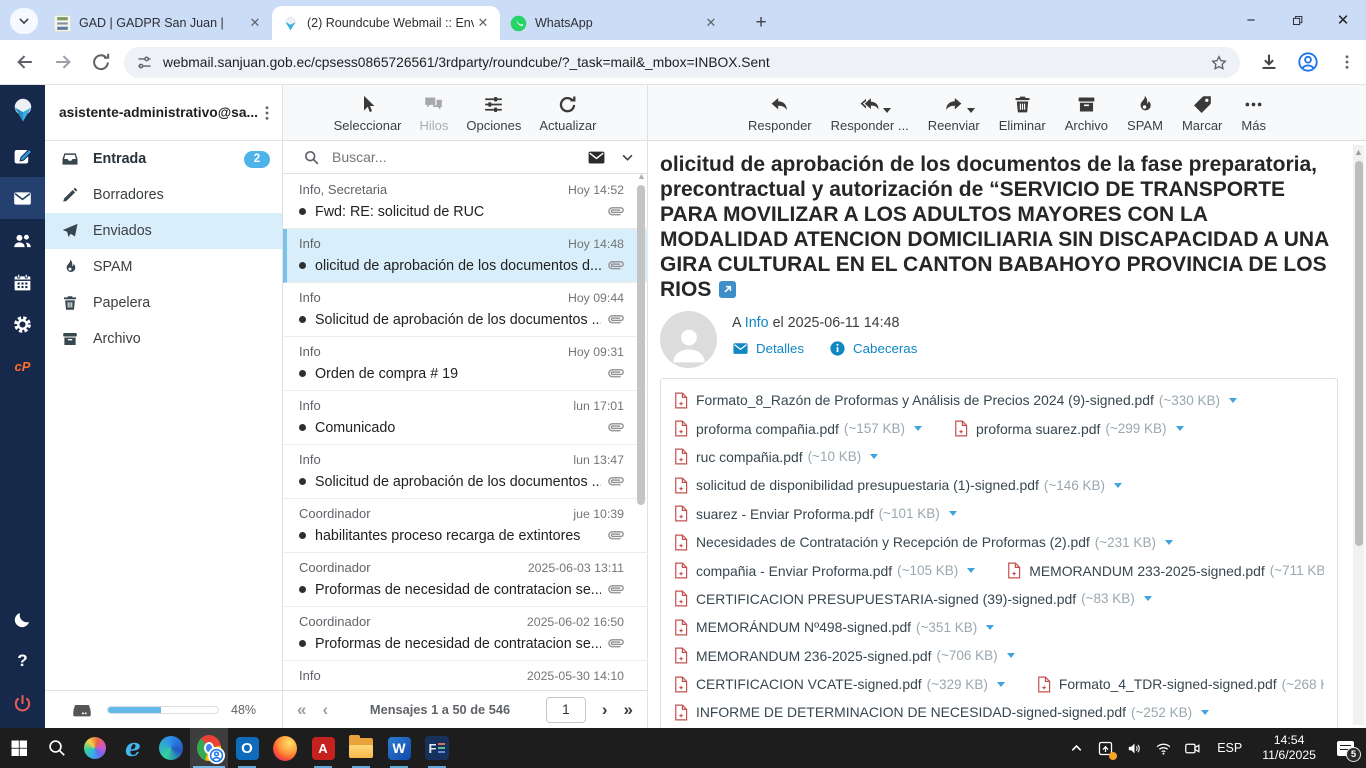  Describe the element at coordinates (839, 684) in the screenshot. I see `attachment-file: CERTIFICACION VCATE-signed.pdf (~329 KB)` at that location.